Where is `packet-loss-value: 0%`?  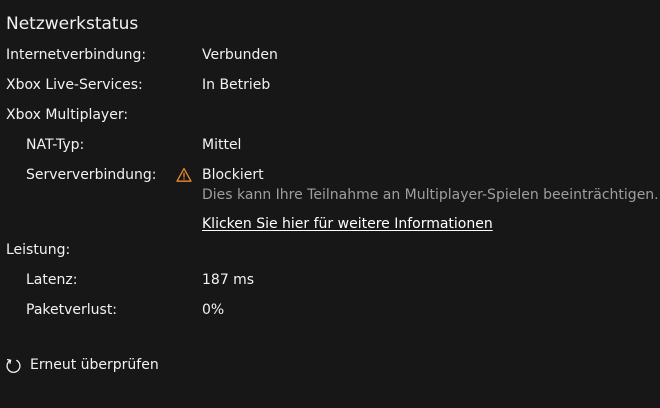 packet-loss-value: 0% is located at coordinates (213, 310).